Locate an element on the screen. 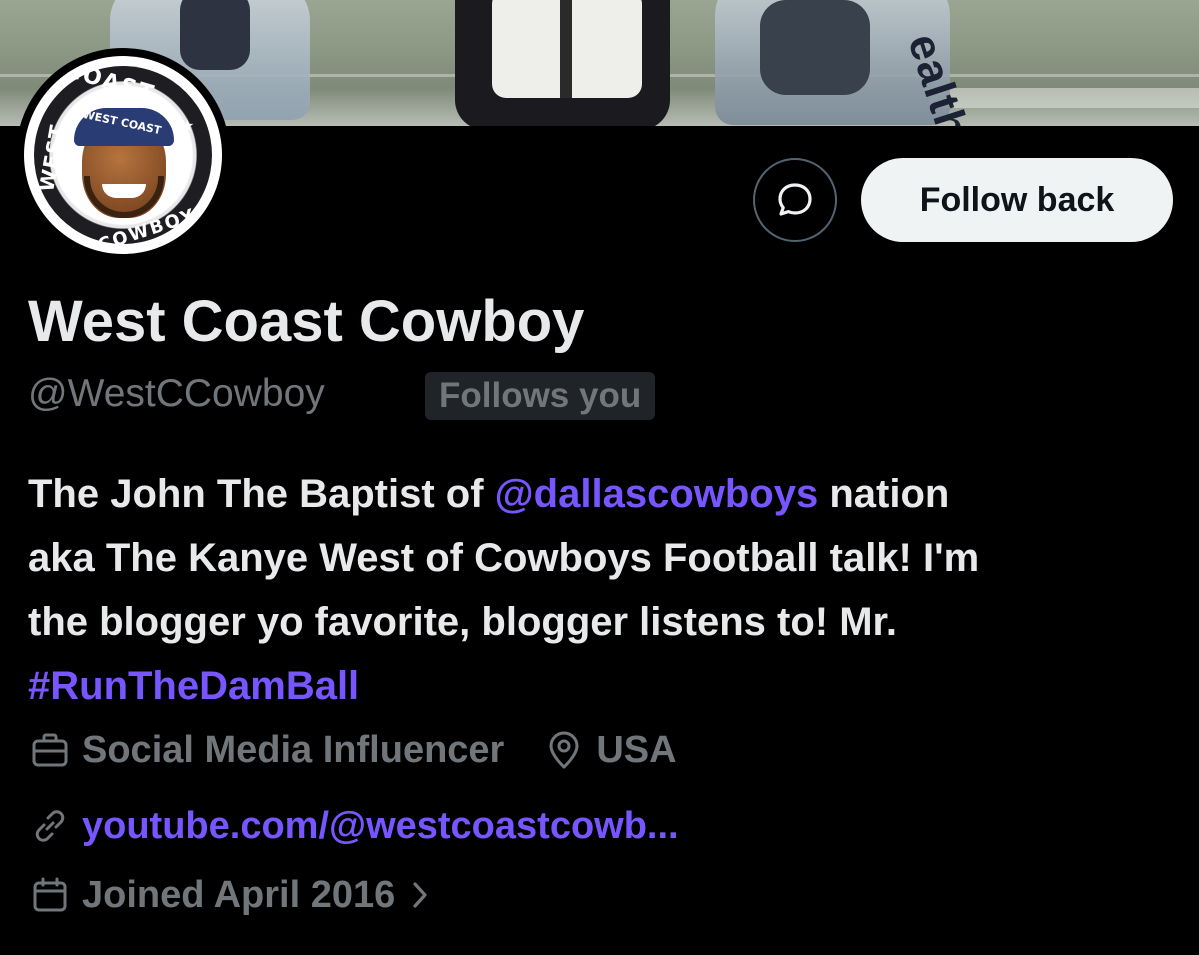  user-handle: @WestCCowboy is located at coordinates (176, 393).